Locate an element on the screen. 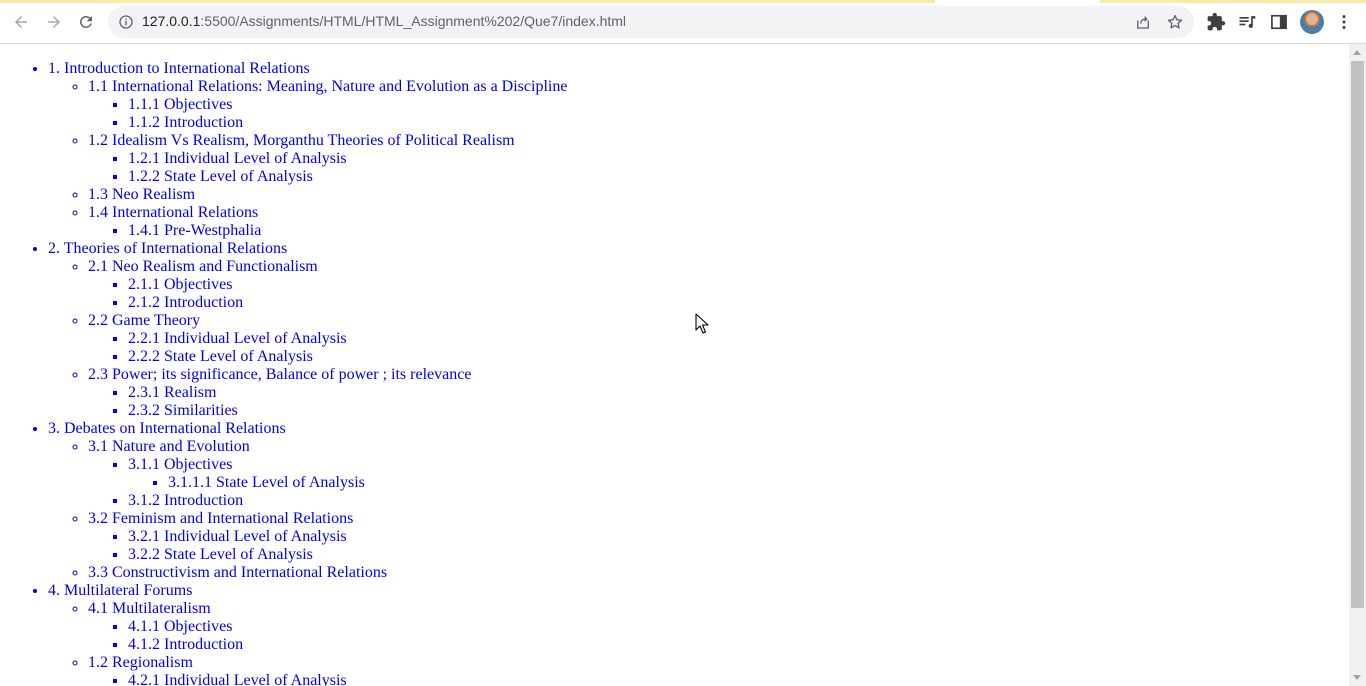  toc-link: 2. Theories of International Relations is located at coordinates (167, 248).